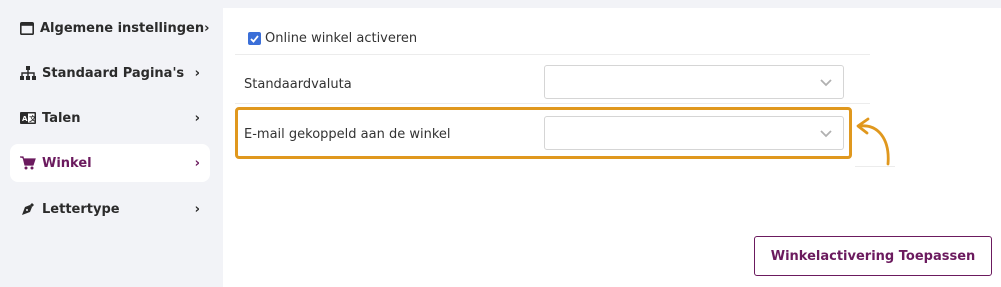  What do you see at coordinates (218, 143) in the screenshot?
I see `panel-left-border` at bounding box center [218, 143].